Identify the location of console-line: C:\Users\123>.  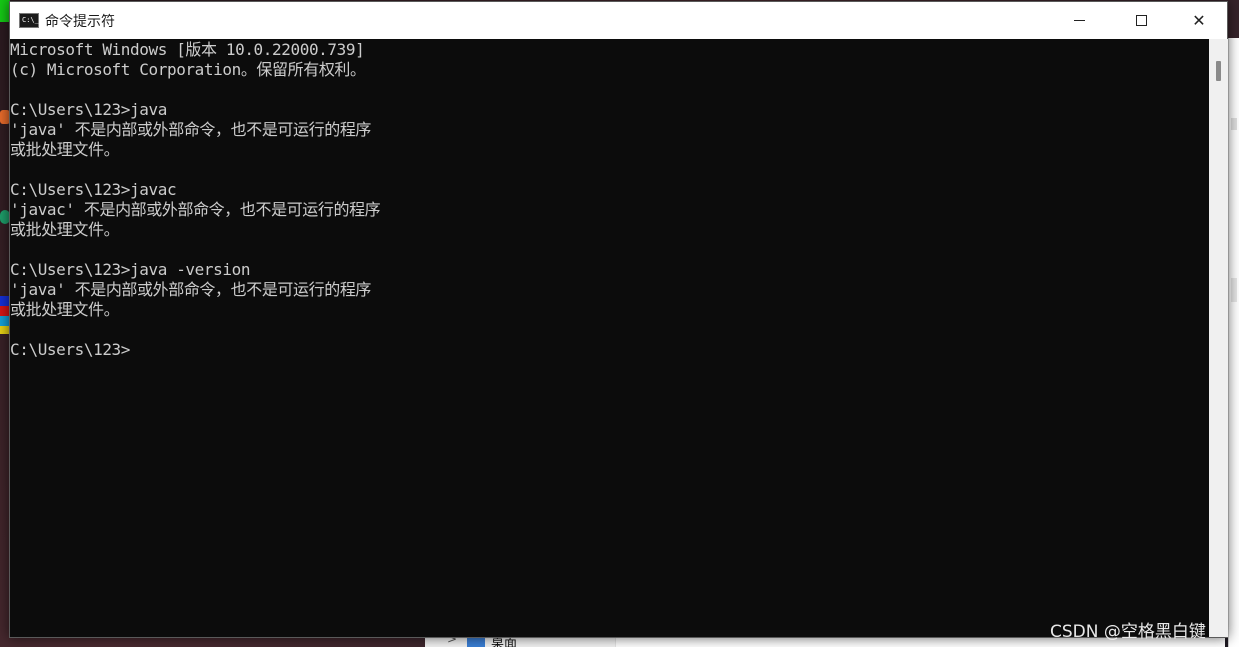
(70, 349).